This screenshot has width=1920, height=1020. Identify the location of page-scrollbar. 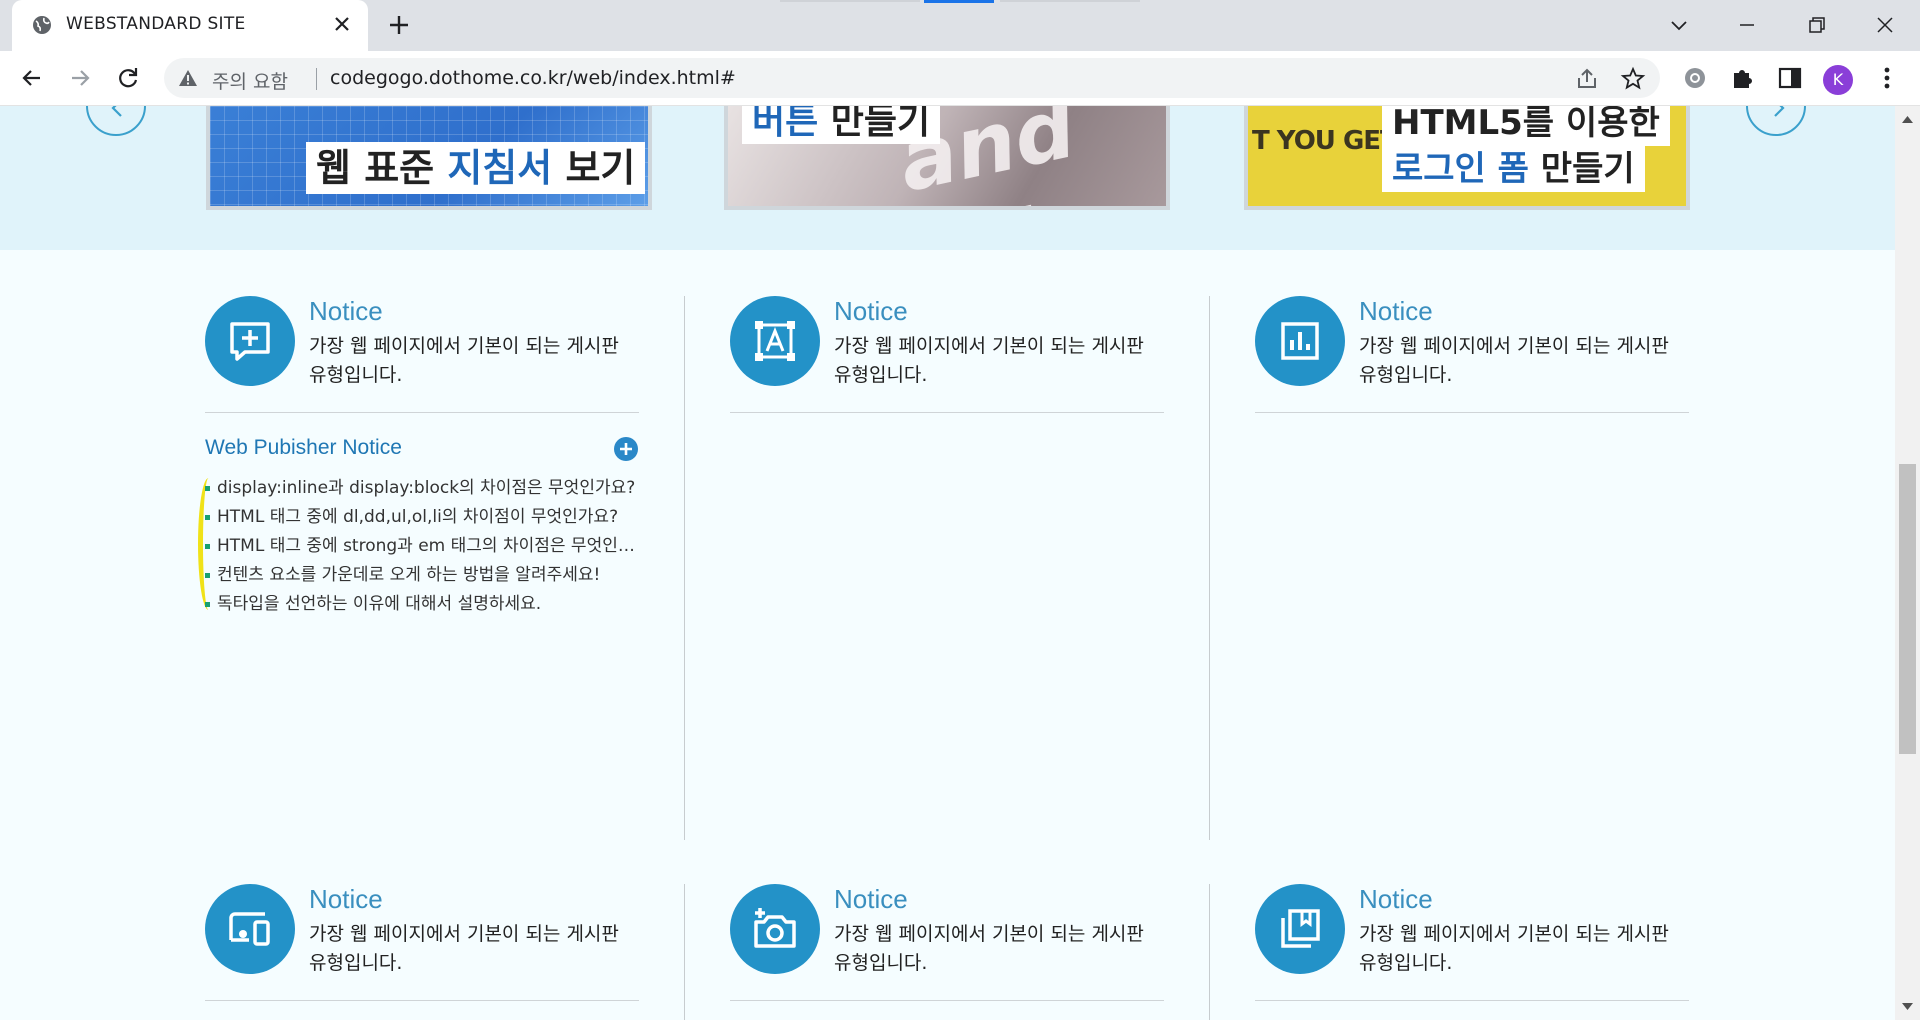
(1907, 563).